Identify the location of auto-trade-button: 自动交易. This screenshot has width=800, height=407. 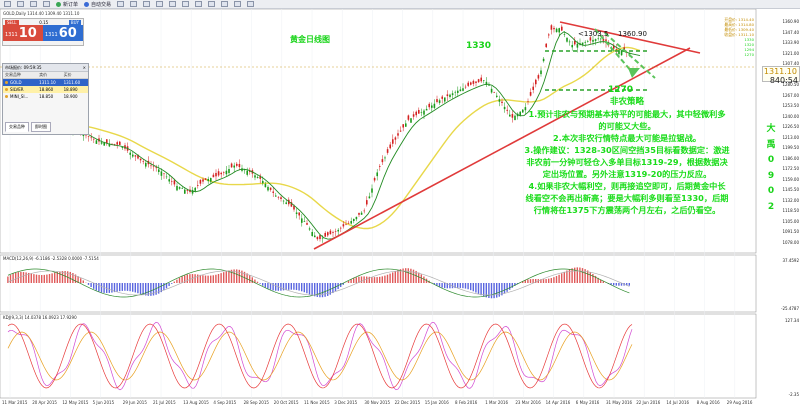
(97, 4).